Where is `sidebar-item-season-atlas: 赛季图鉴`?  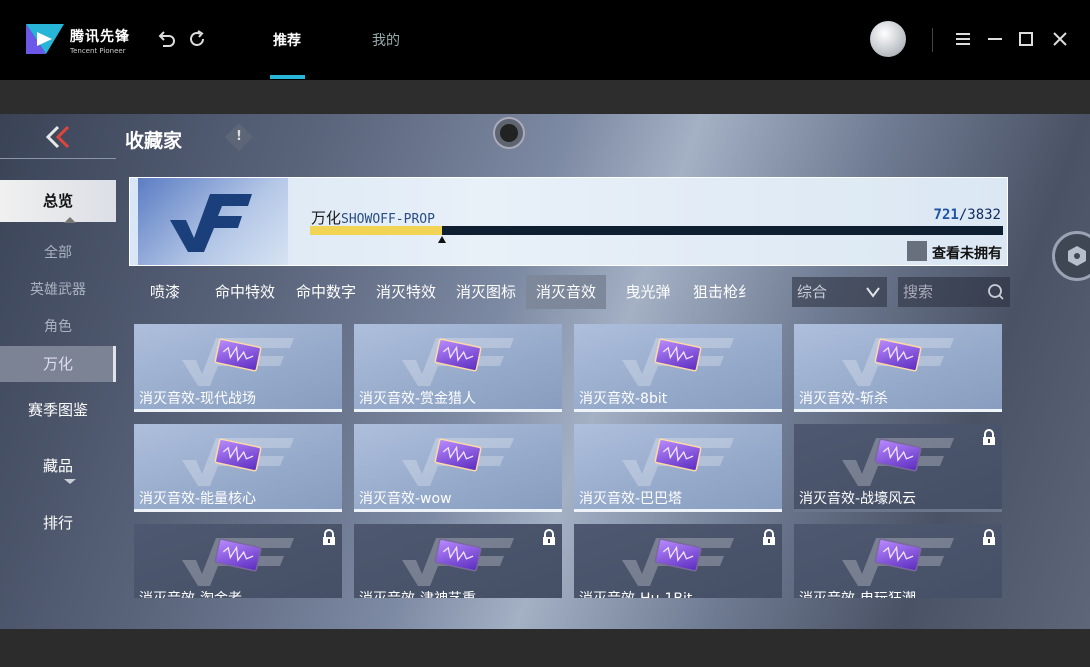
sidebar-item-season-atlas: 赛季图鉴 is located at coordinates (58, 410).